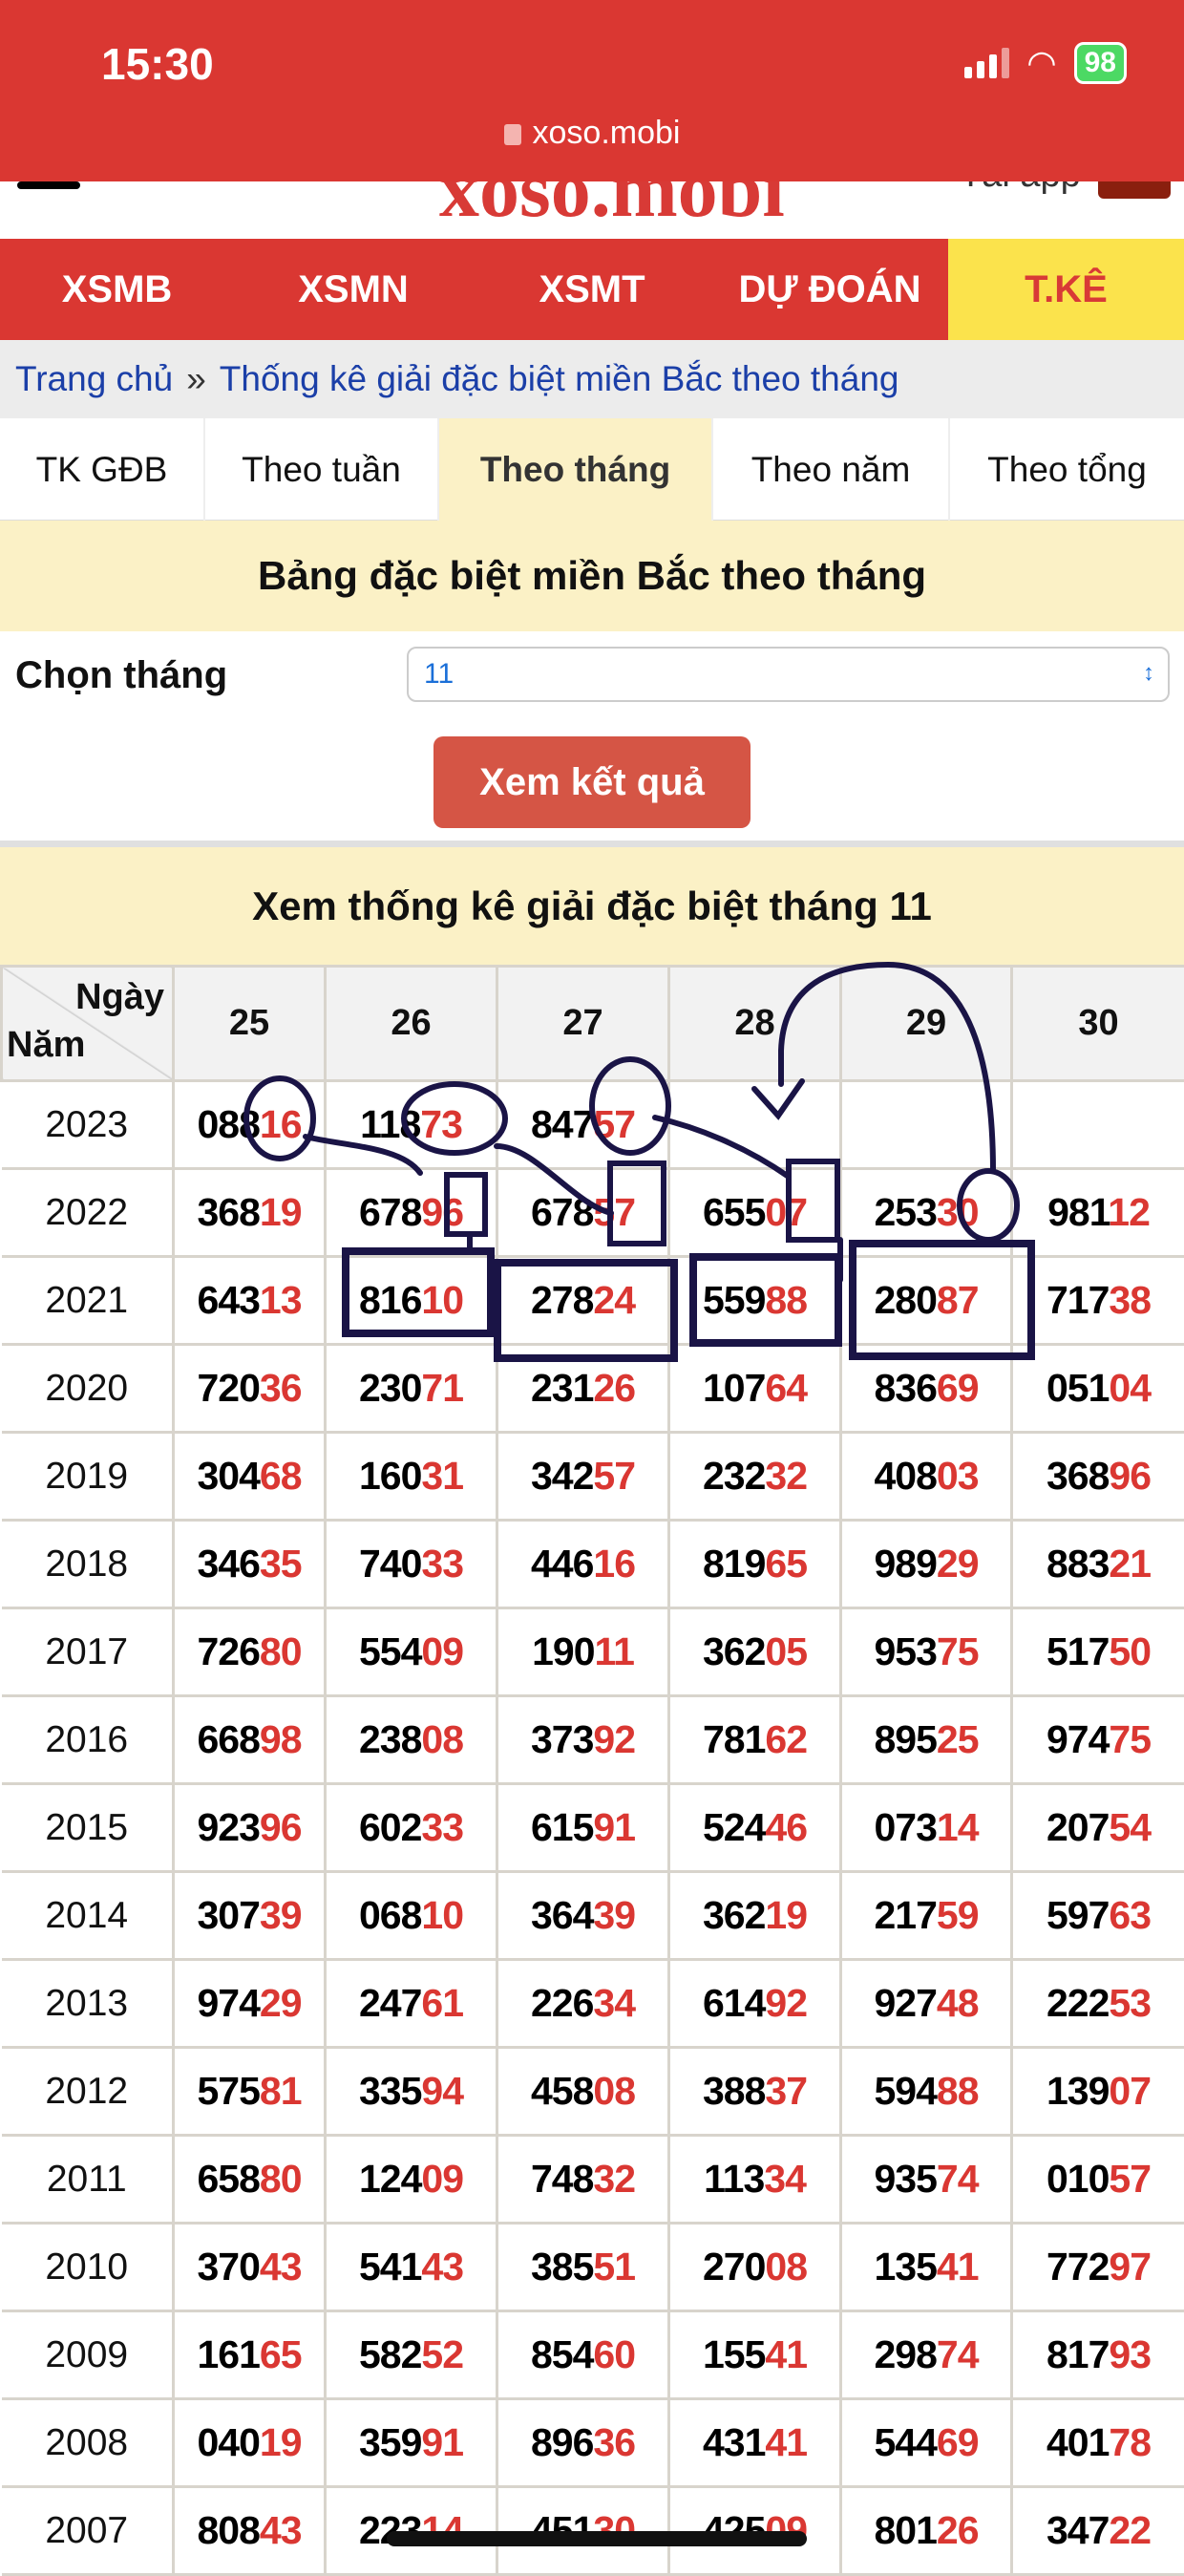  I want to click on result-last-two: 68, so click(281, 1476).